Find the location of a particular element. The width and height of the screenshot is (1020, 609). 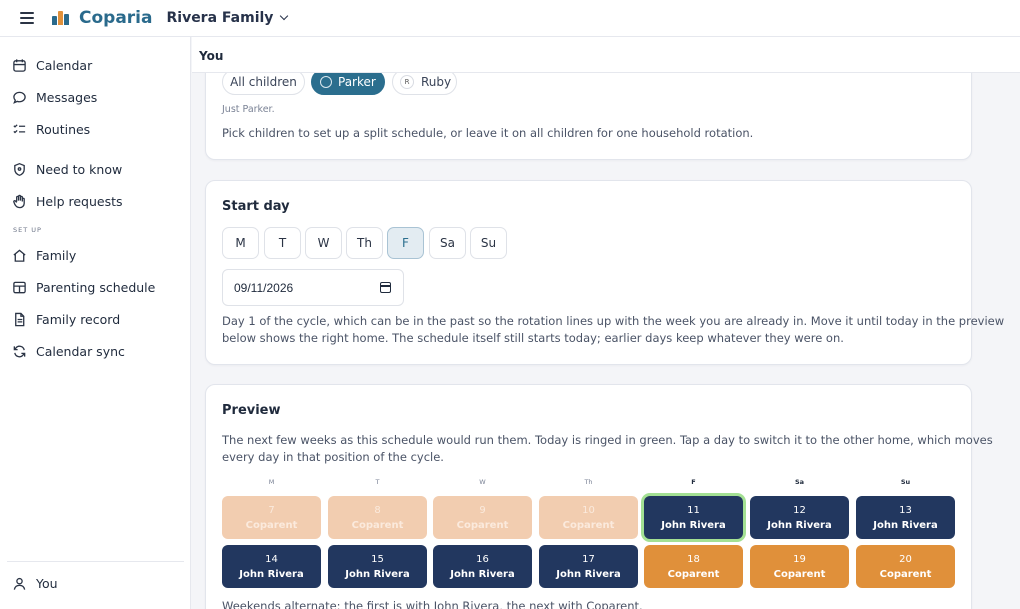

sidebar-item-help-requests: Help requests is located at coordinates (67, 201).